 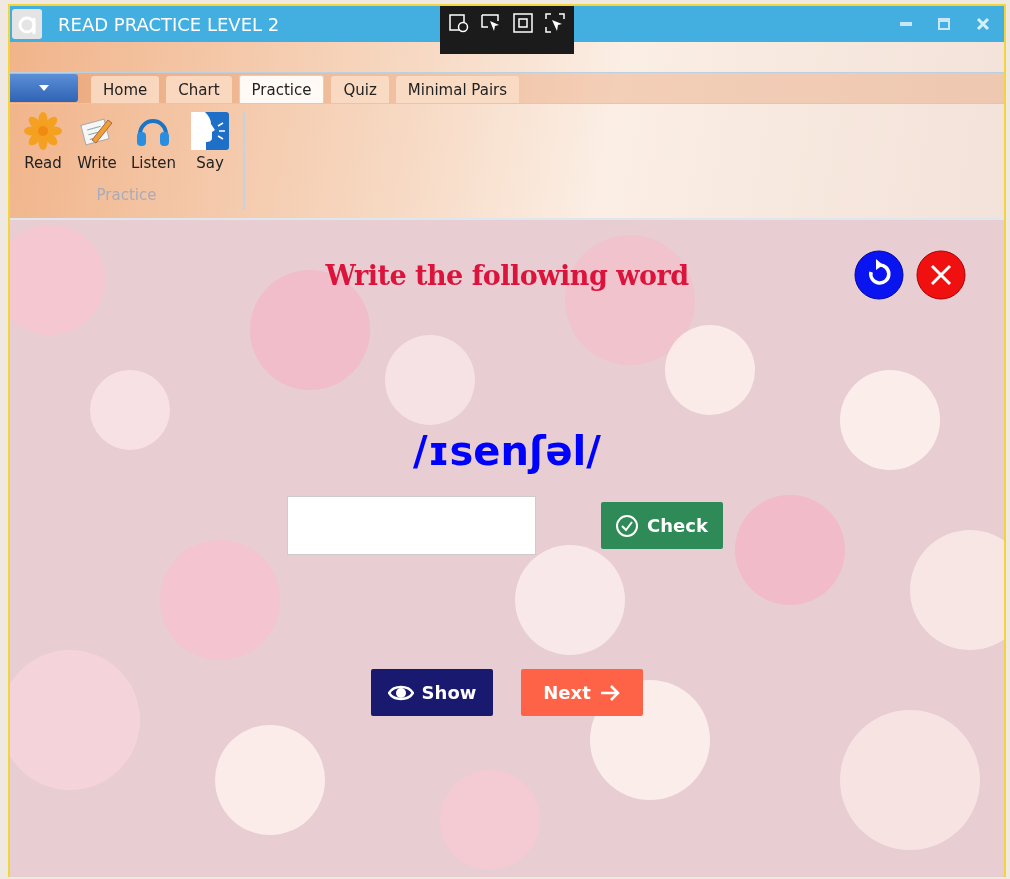 What do you see at coordinates (281, 89) in the screenshot?
I see `ribbon-tab: Practice` at bounding box center [281, 89].